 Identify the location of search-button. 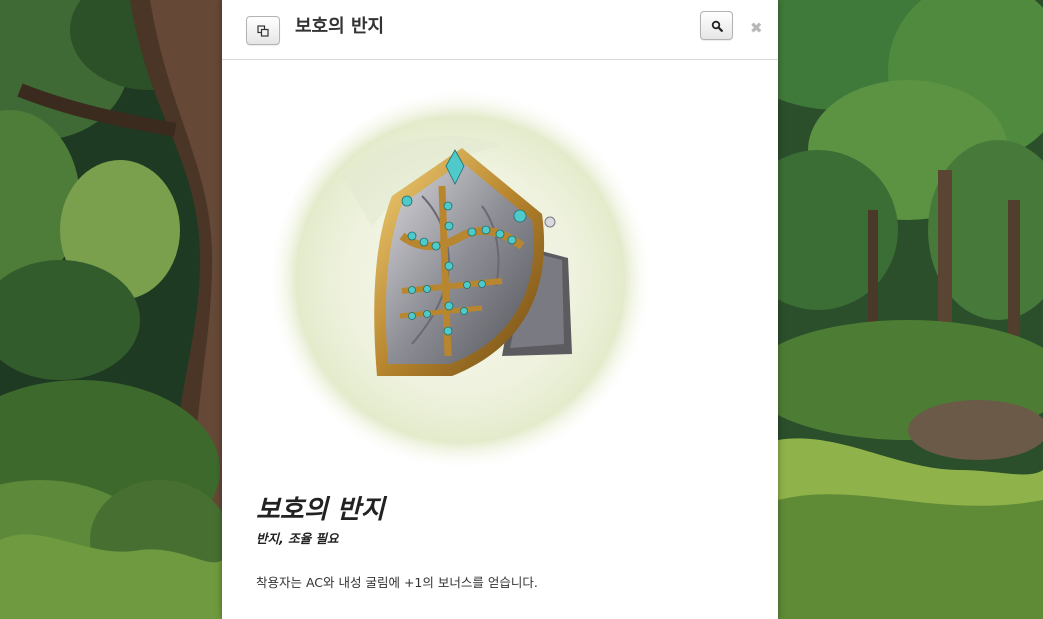
(716, 25).